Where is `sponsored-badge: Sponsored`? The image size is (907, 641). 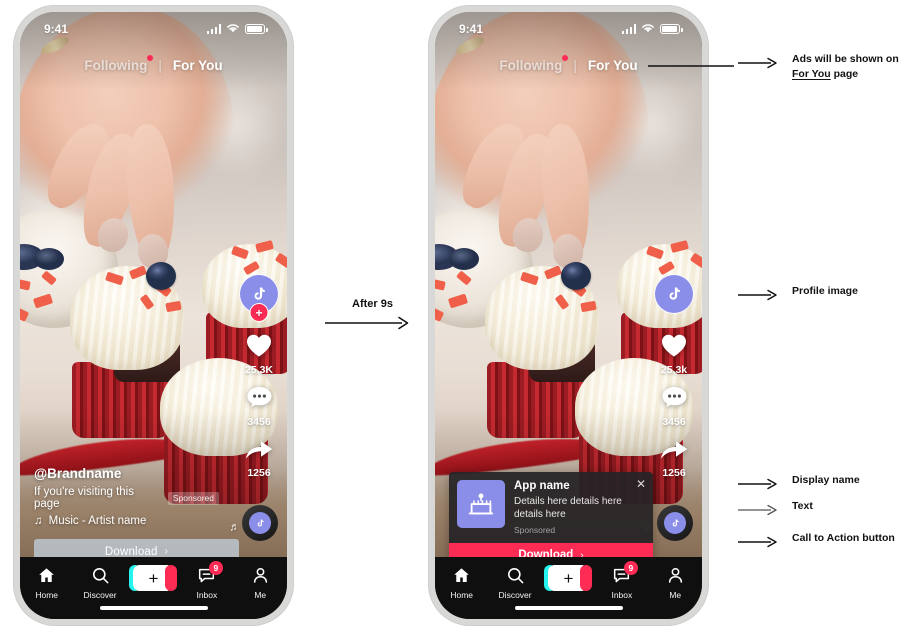 sponsored-badge: Sponsored is located at coordinates (193, 498).